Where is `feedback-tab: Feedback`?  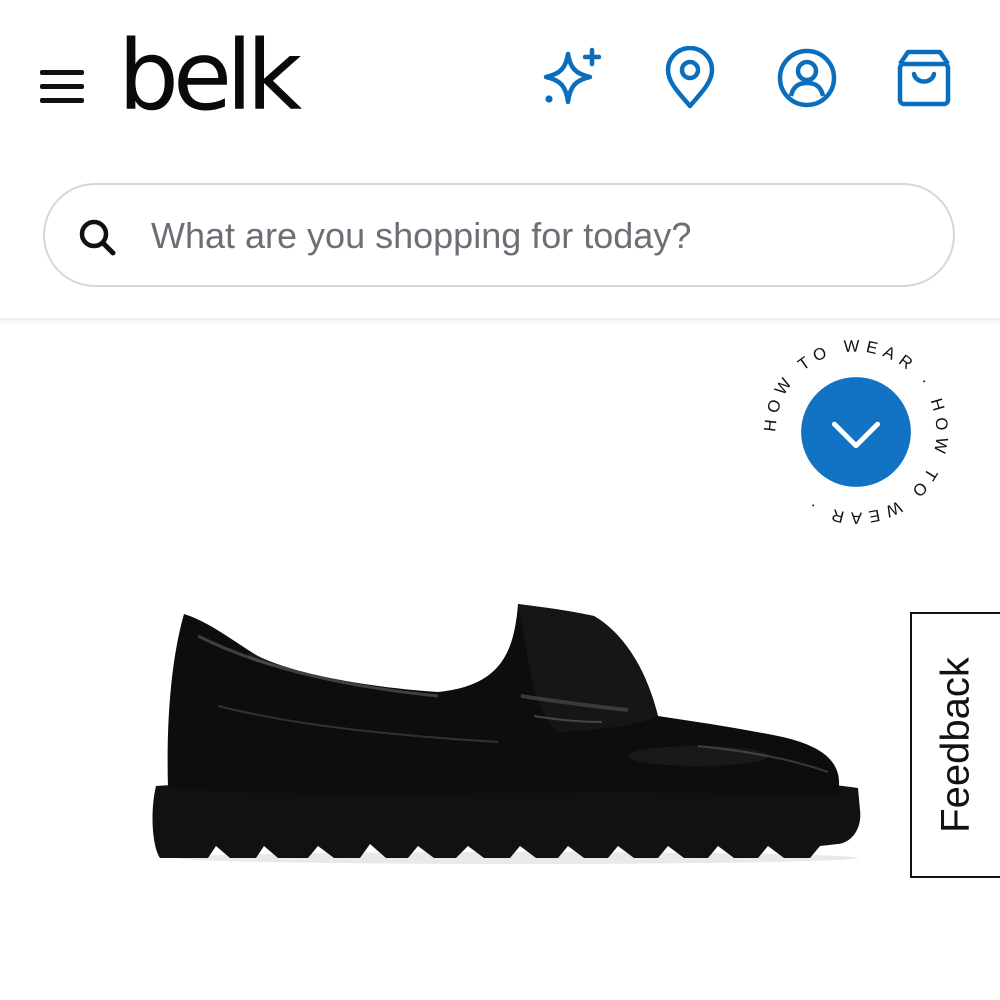 feedback-tab: Feedback is located at coordinates (955, 745).